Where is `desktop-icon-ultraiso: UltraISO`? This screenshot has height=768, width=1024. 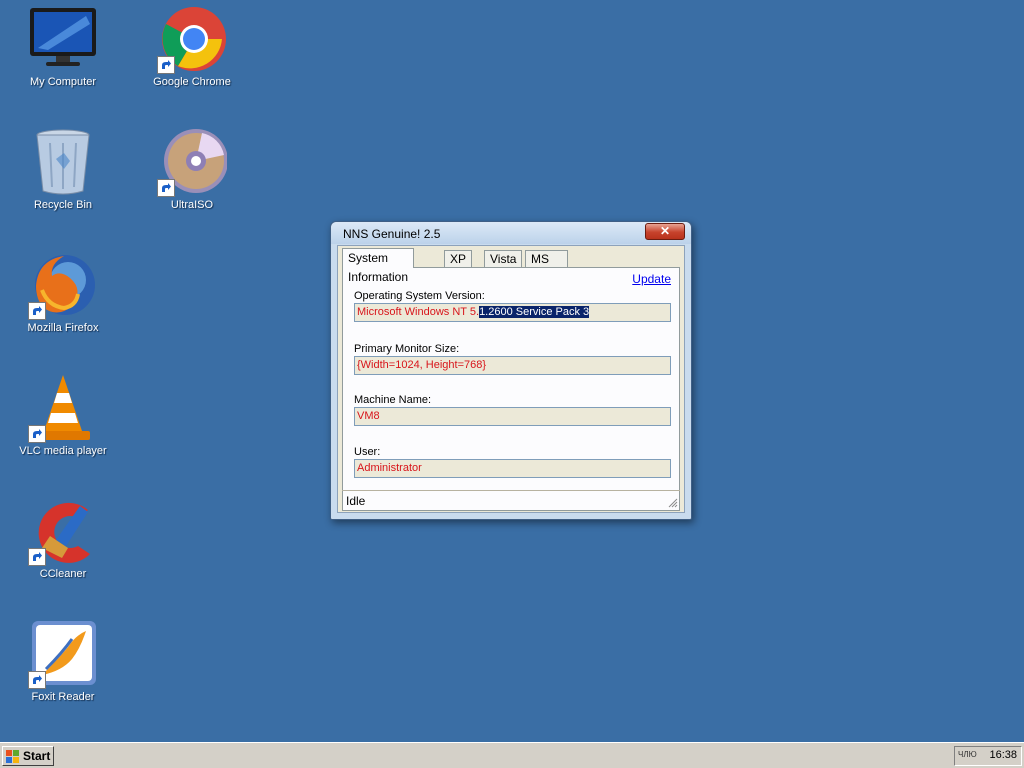 desktop-icon-ultraiso: UltraISO is located at coordinates (192, 167).